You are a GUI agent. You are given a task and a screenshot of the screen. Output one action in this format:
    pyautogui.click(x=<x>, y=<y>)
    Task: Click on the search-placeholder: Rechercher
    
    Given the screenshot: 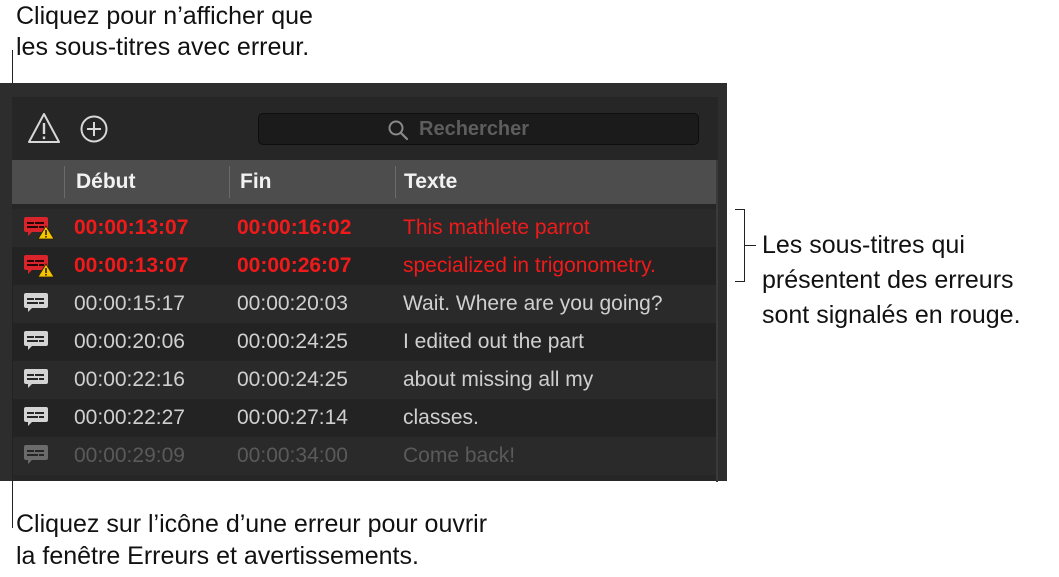 What is the action you would take?
    pyautogui.click(x=474, y=129)
    